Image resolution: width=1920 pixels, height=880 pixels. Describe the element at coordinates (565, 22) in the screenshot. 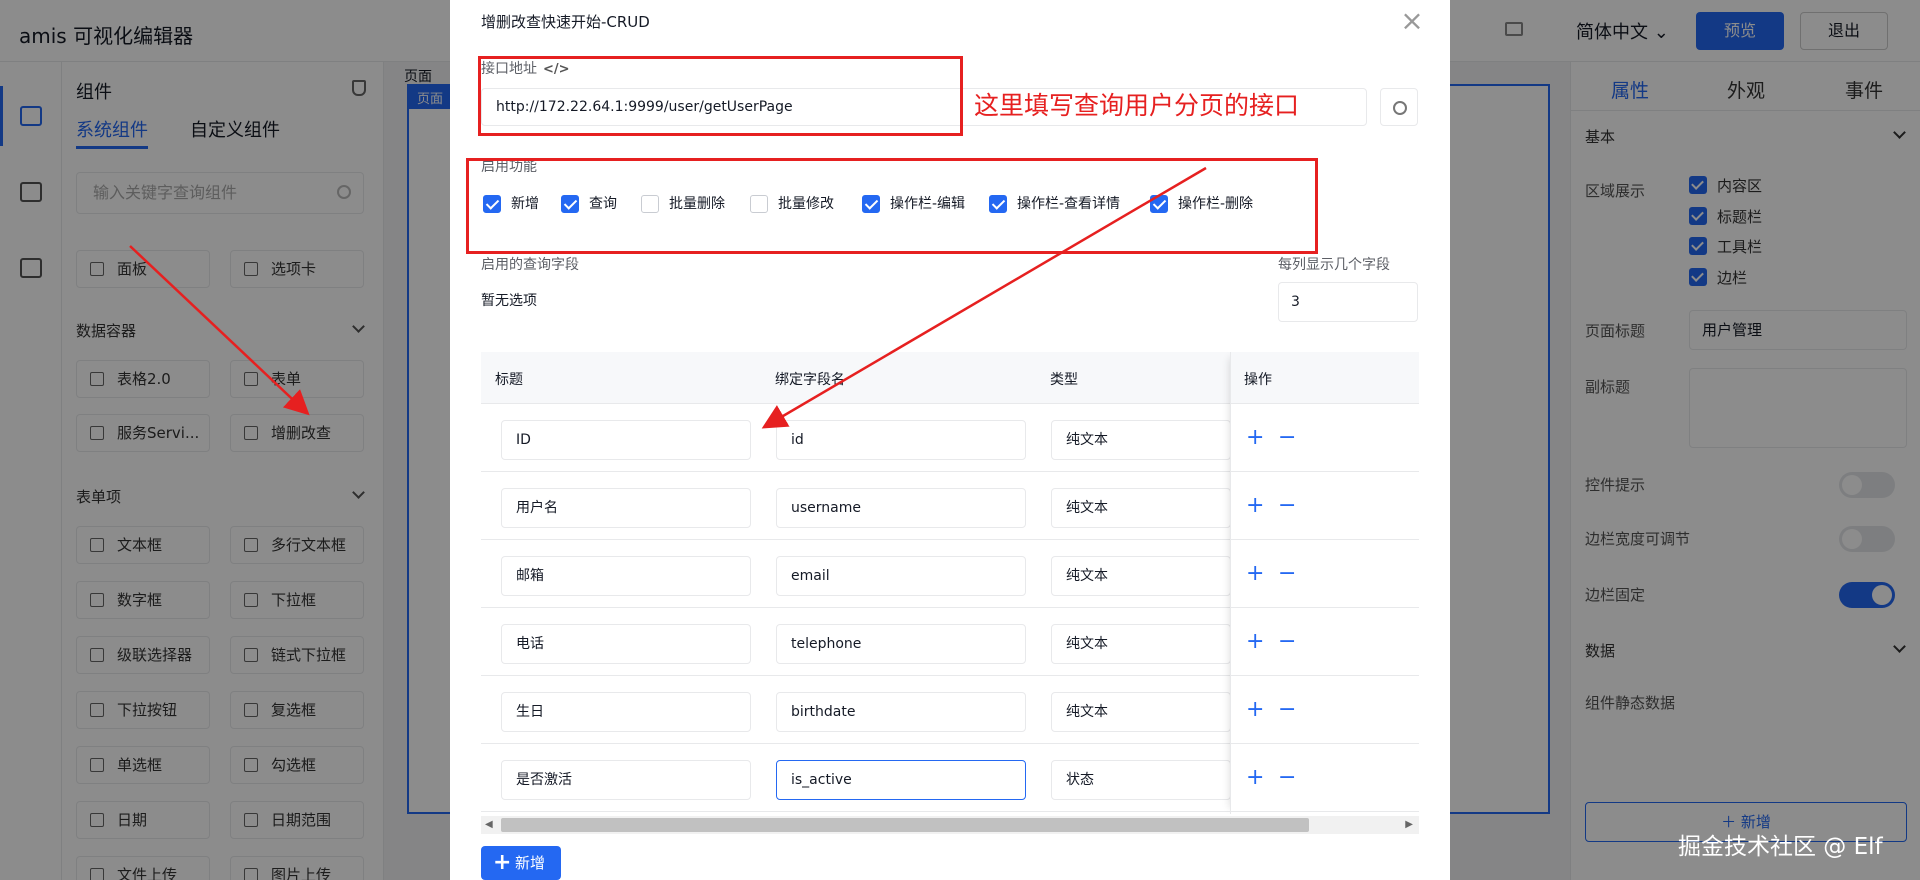

I see `dialog-title: 增删改查快速开始-CRUD` at that location.